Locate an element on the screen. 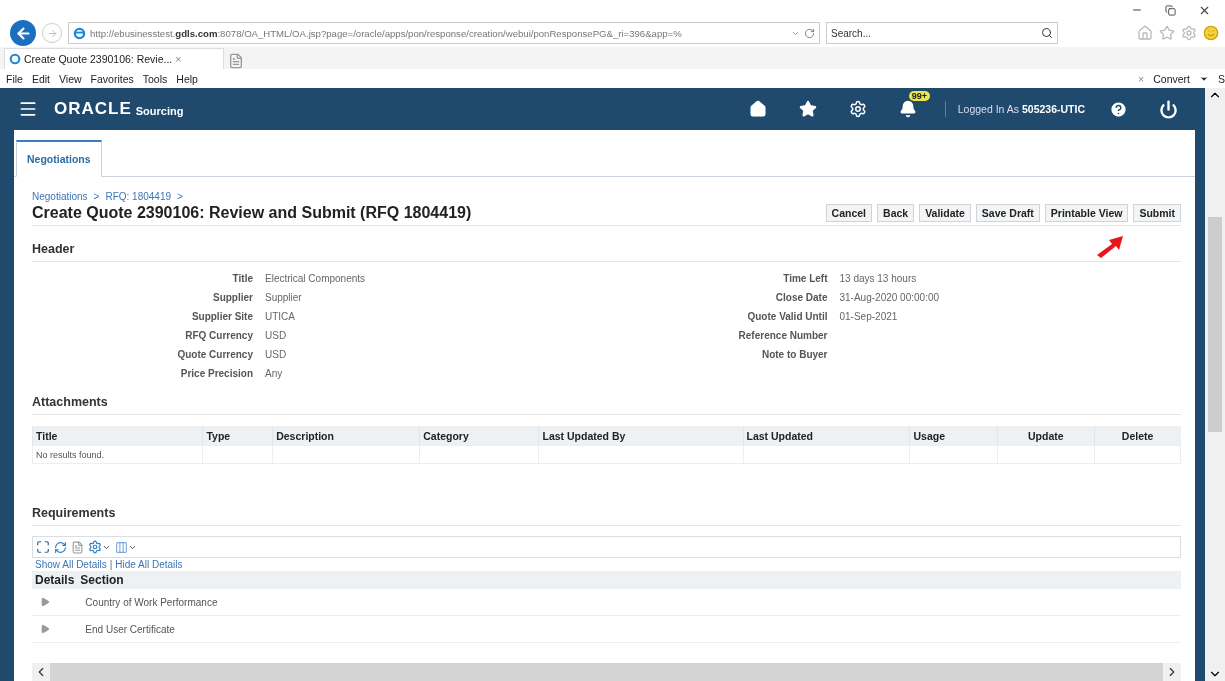  horizontal-scrollbar is located at coordinates (606, 672).